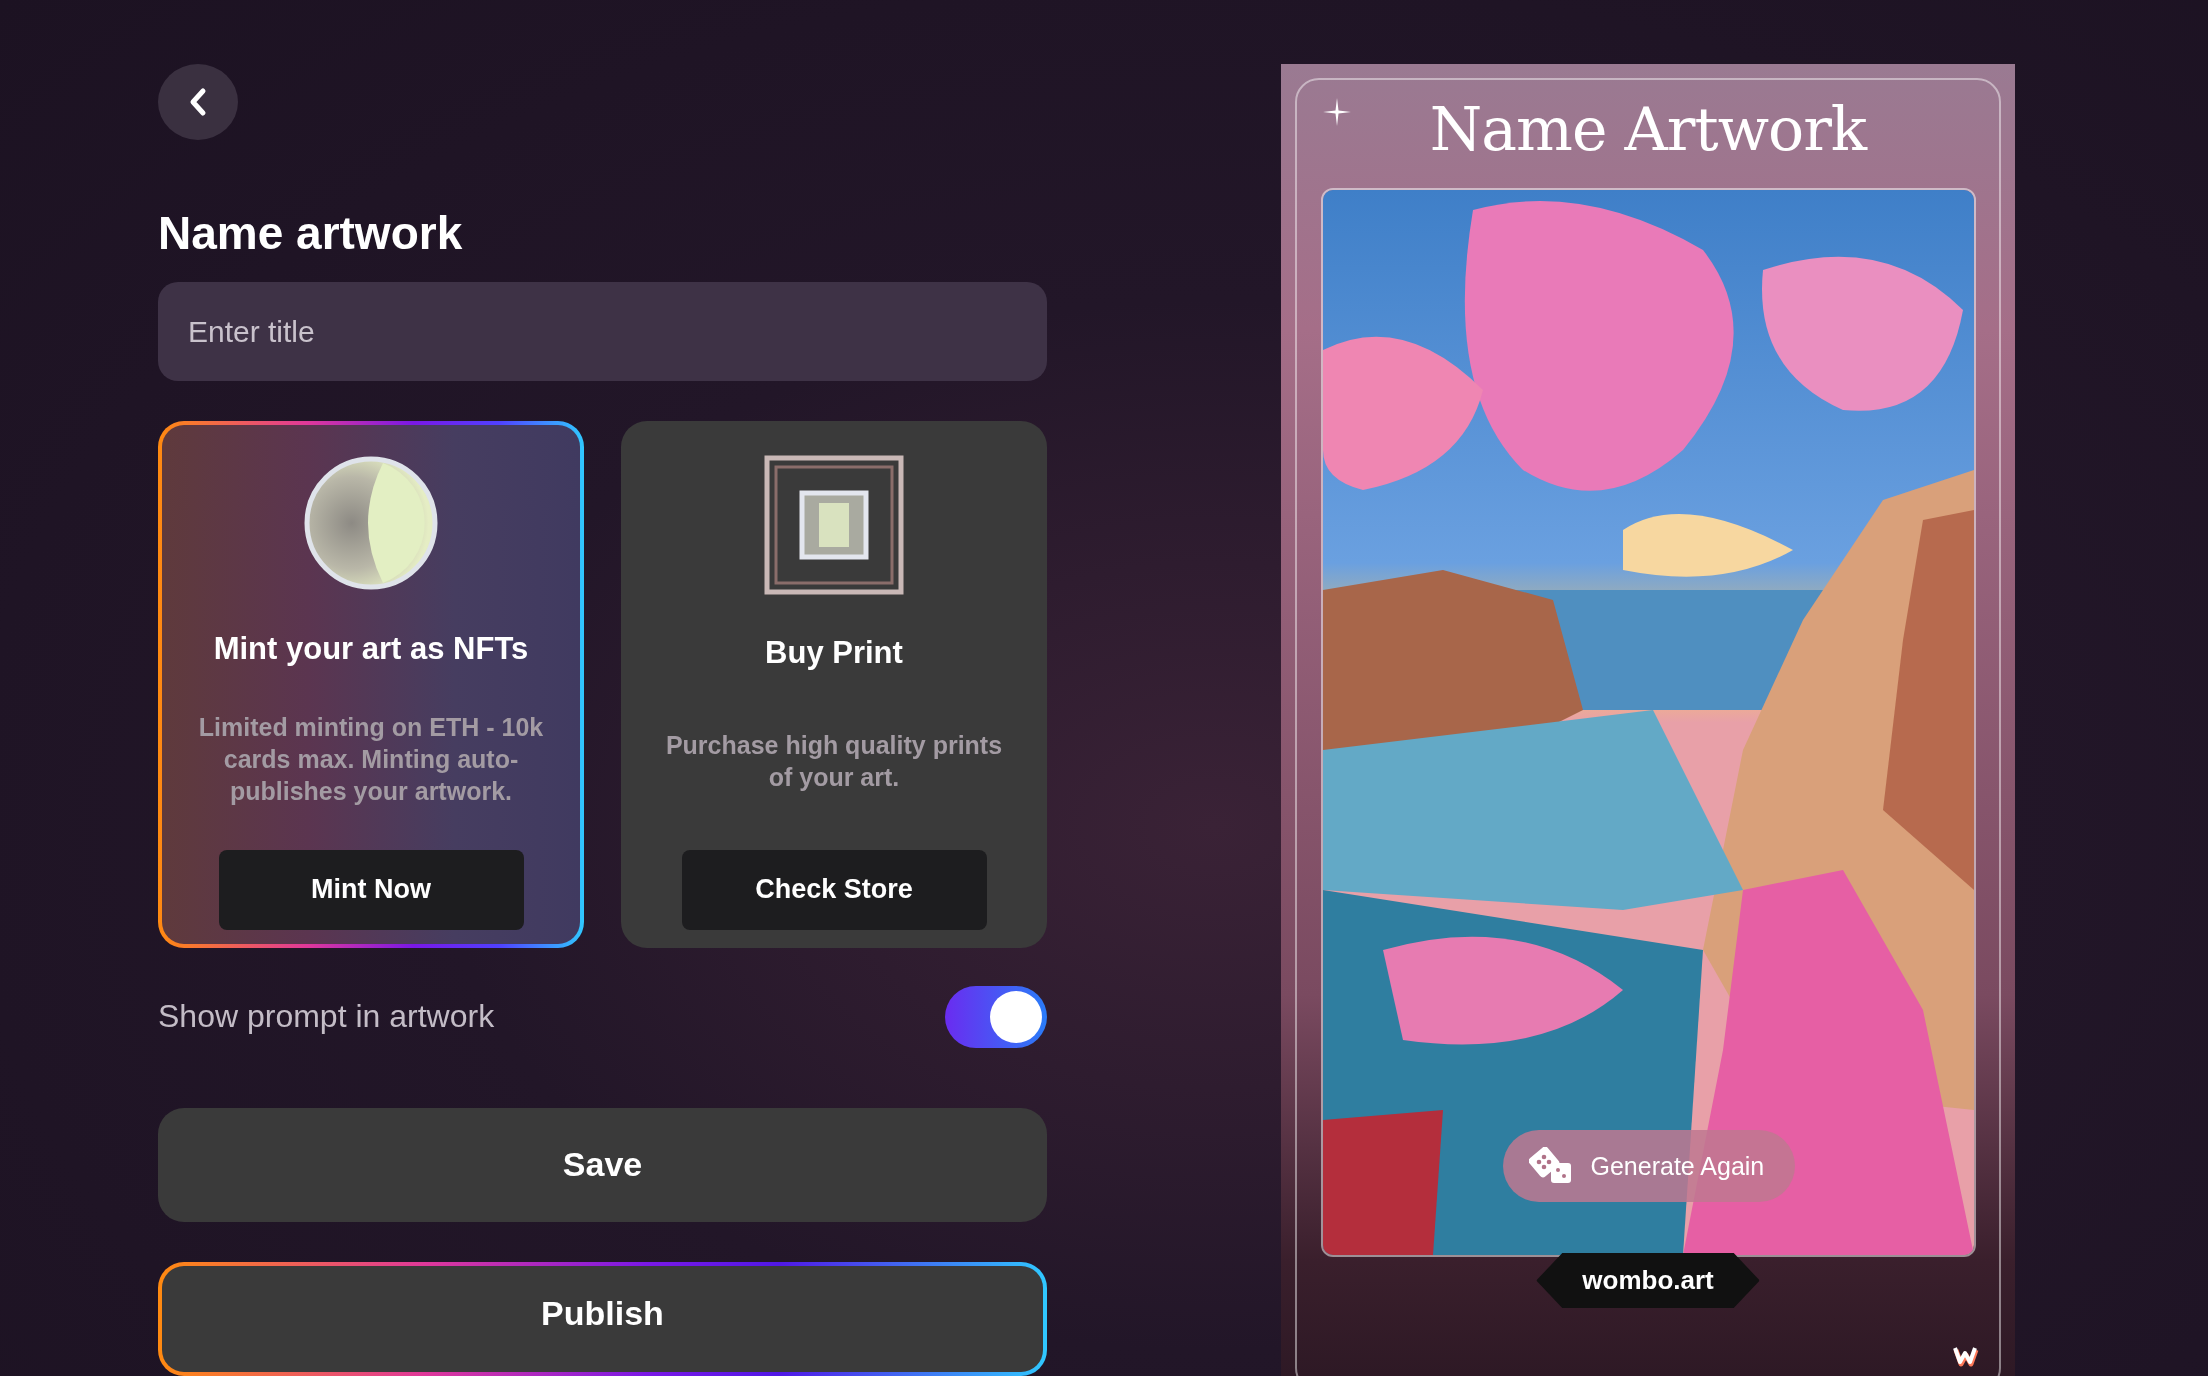  What do you see at coordinates (311, 233) in the screenshot?
I see `page-heading: Name artwork` at bounding box center [311, 233].